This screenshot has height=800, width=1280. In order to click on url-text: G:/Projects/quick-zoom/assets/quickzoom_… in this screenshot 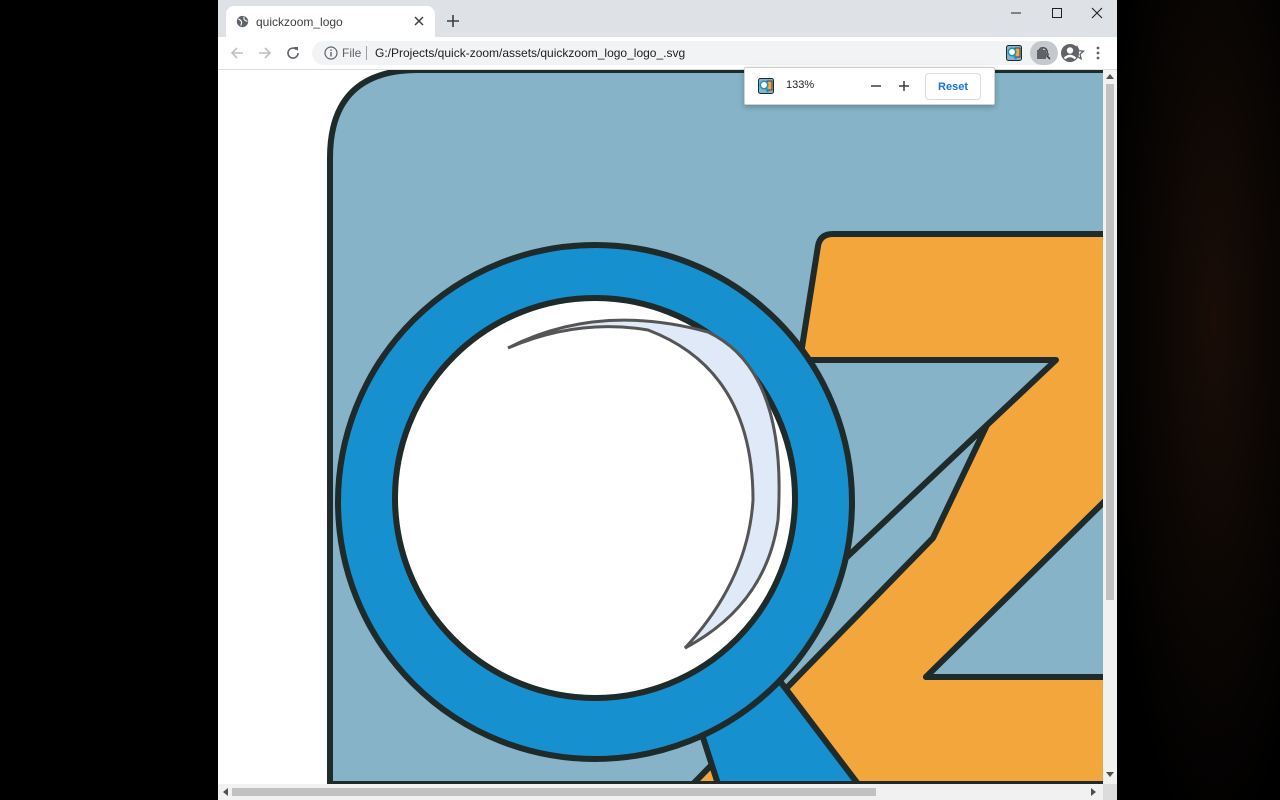, I will do `click(530, 53)`.